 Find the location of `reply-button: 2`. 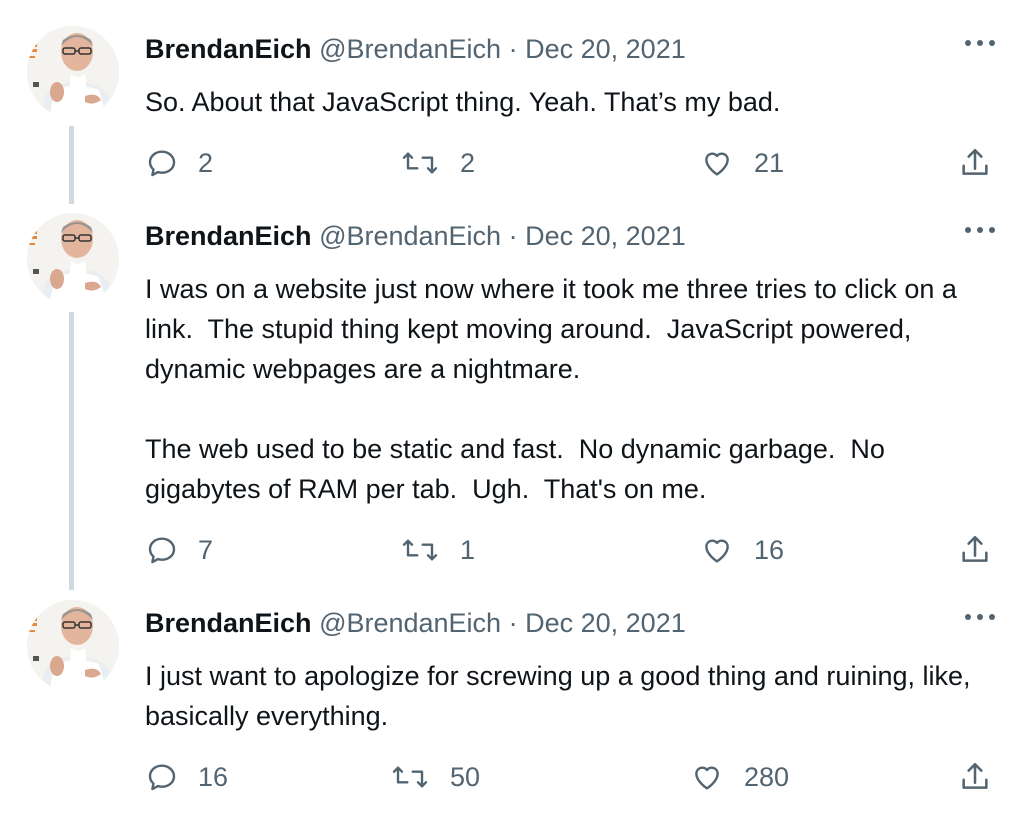

reply-button: 2 is located at coordinates (179, 163).